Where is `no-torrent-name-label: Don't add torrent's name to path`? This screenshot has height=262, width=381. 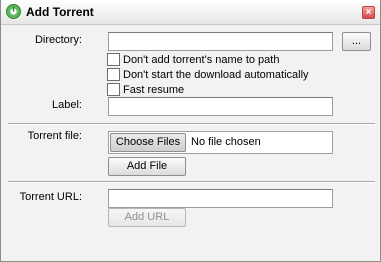
no-torrent-name-label: Don't add torrent's name to path is located at coordinates (201, 60).